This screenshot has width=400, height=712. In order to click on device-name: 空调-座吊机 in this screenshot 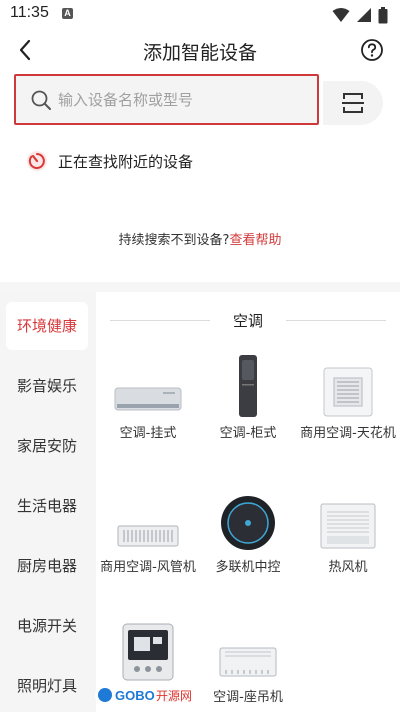, I will do `click(248, 697)`.